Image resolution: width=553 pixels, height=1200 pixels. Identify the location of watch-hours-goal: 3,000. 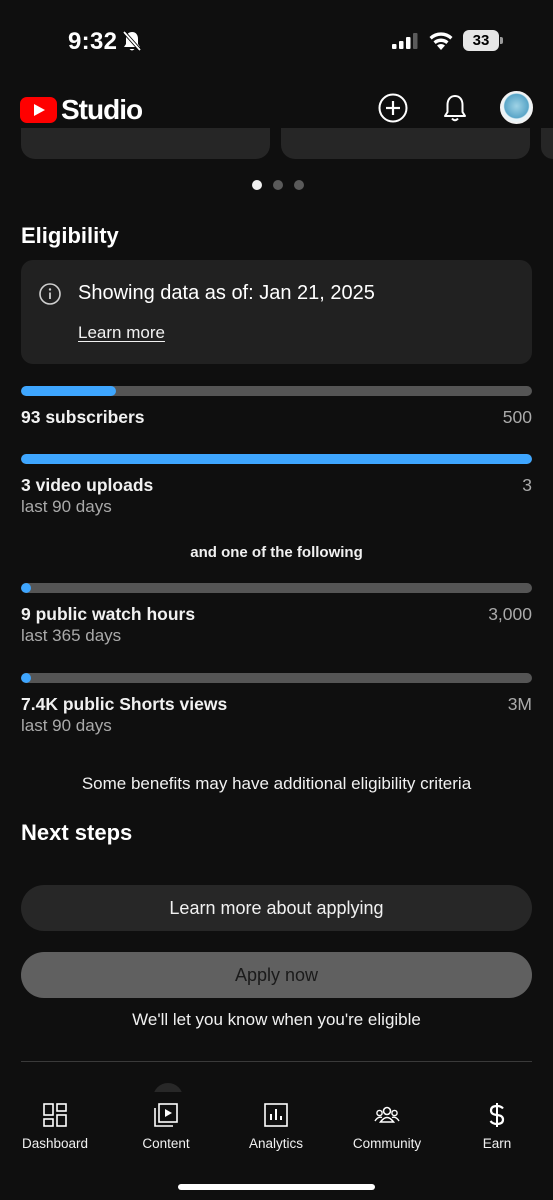
(510, 614).